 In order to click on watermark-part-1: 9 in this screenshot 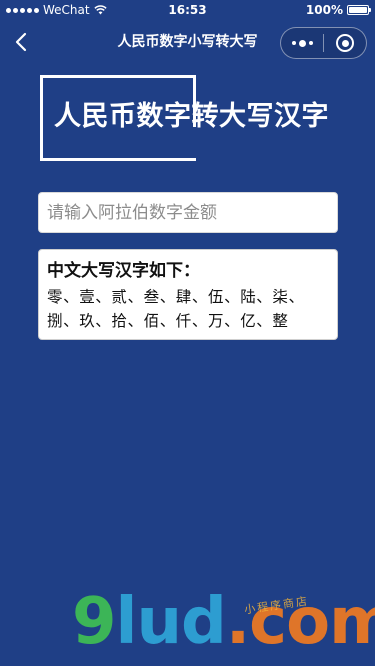, I will do `click(94, 622)`.